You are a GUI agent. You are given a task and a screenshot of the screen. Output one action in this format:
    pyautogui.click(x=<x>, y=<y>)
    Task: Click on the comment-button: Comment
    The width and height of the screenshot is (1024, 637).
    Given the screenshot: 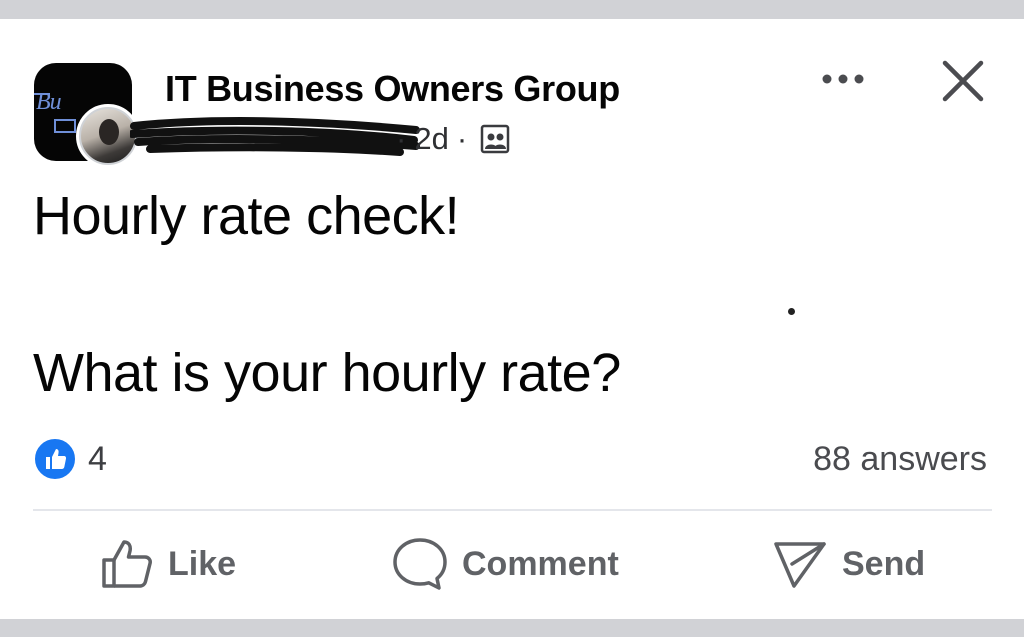 What is the action you would take?
    pyautogui.click(x=505, y=564)
    